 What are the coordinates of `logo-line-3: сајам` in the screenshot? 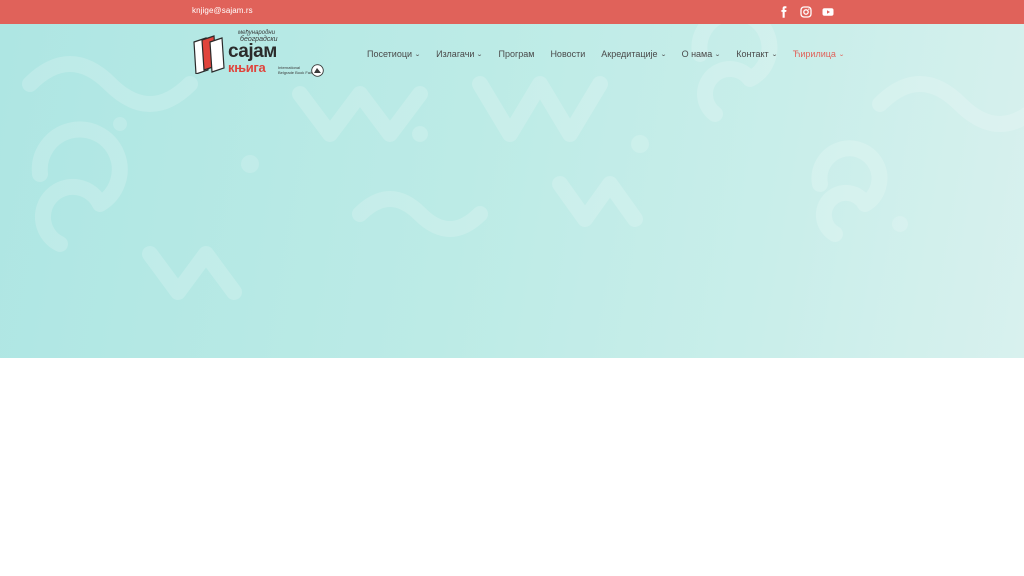 It's located at (252, 51).